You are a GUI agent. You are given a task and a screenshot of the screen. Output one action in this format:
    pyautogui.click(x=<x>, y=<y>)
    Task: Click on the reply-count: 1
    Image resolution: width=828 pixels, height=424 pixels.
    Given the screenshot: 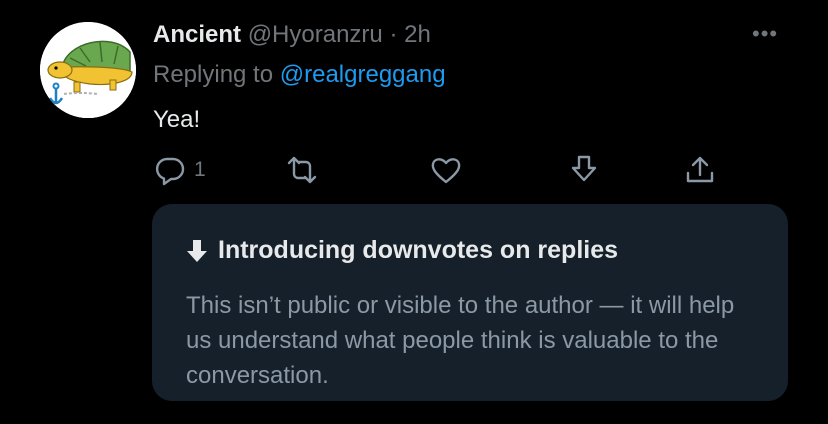 What is the action you would take?
    pyautogui.click(x=200, y=169)
    